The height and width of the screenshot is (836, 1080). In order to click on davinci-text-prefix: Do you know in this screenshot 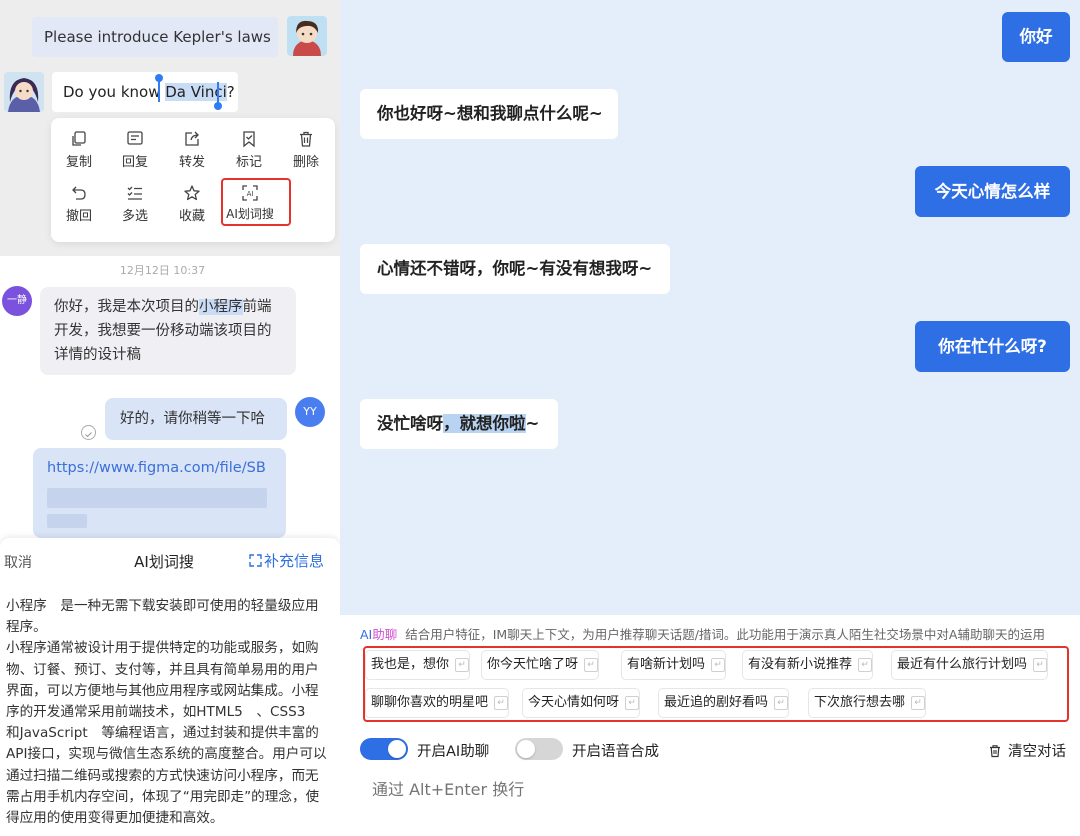, I will do `click(114, 92)`.